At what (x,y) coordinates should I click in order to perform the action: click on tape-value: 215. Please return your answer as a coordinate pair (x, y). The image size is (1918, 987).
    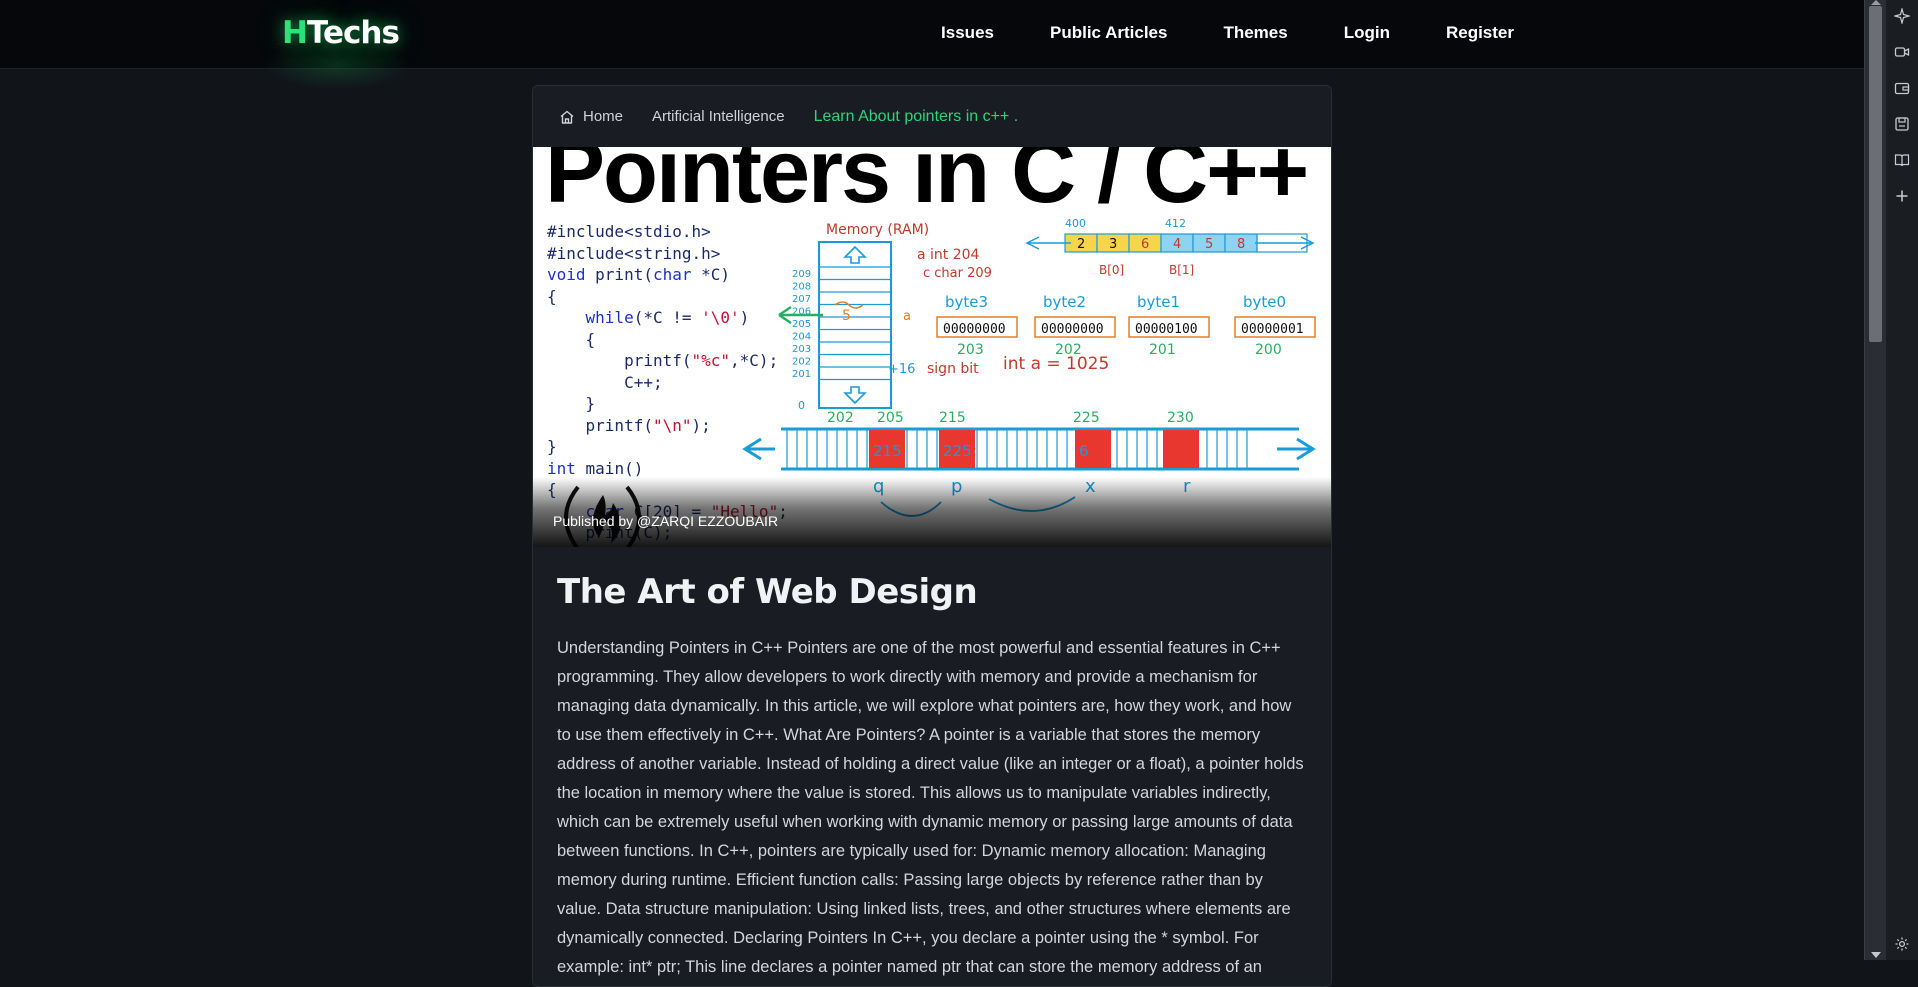
    Looking at the image, I should click on (887, 451).